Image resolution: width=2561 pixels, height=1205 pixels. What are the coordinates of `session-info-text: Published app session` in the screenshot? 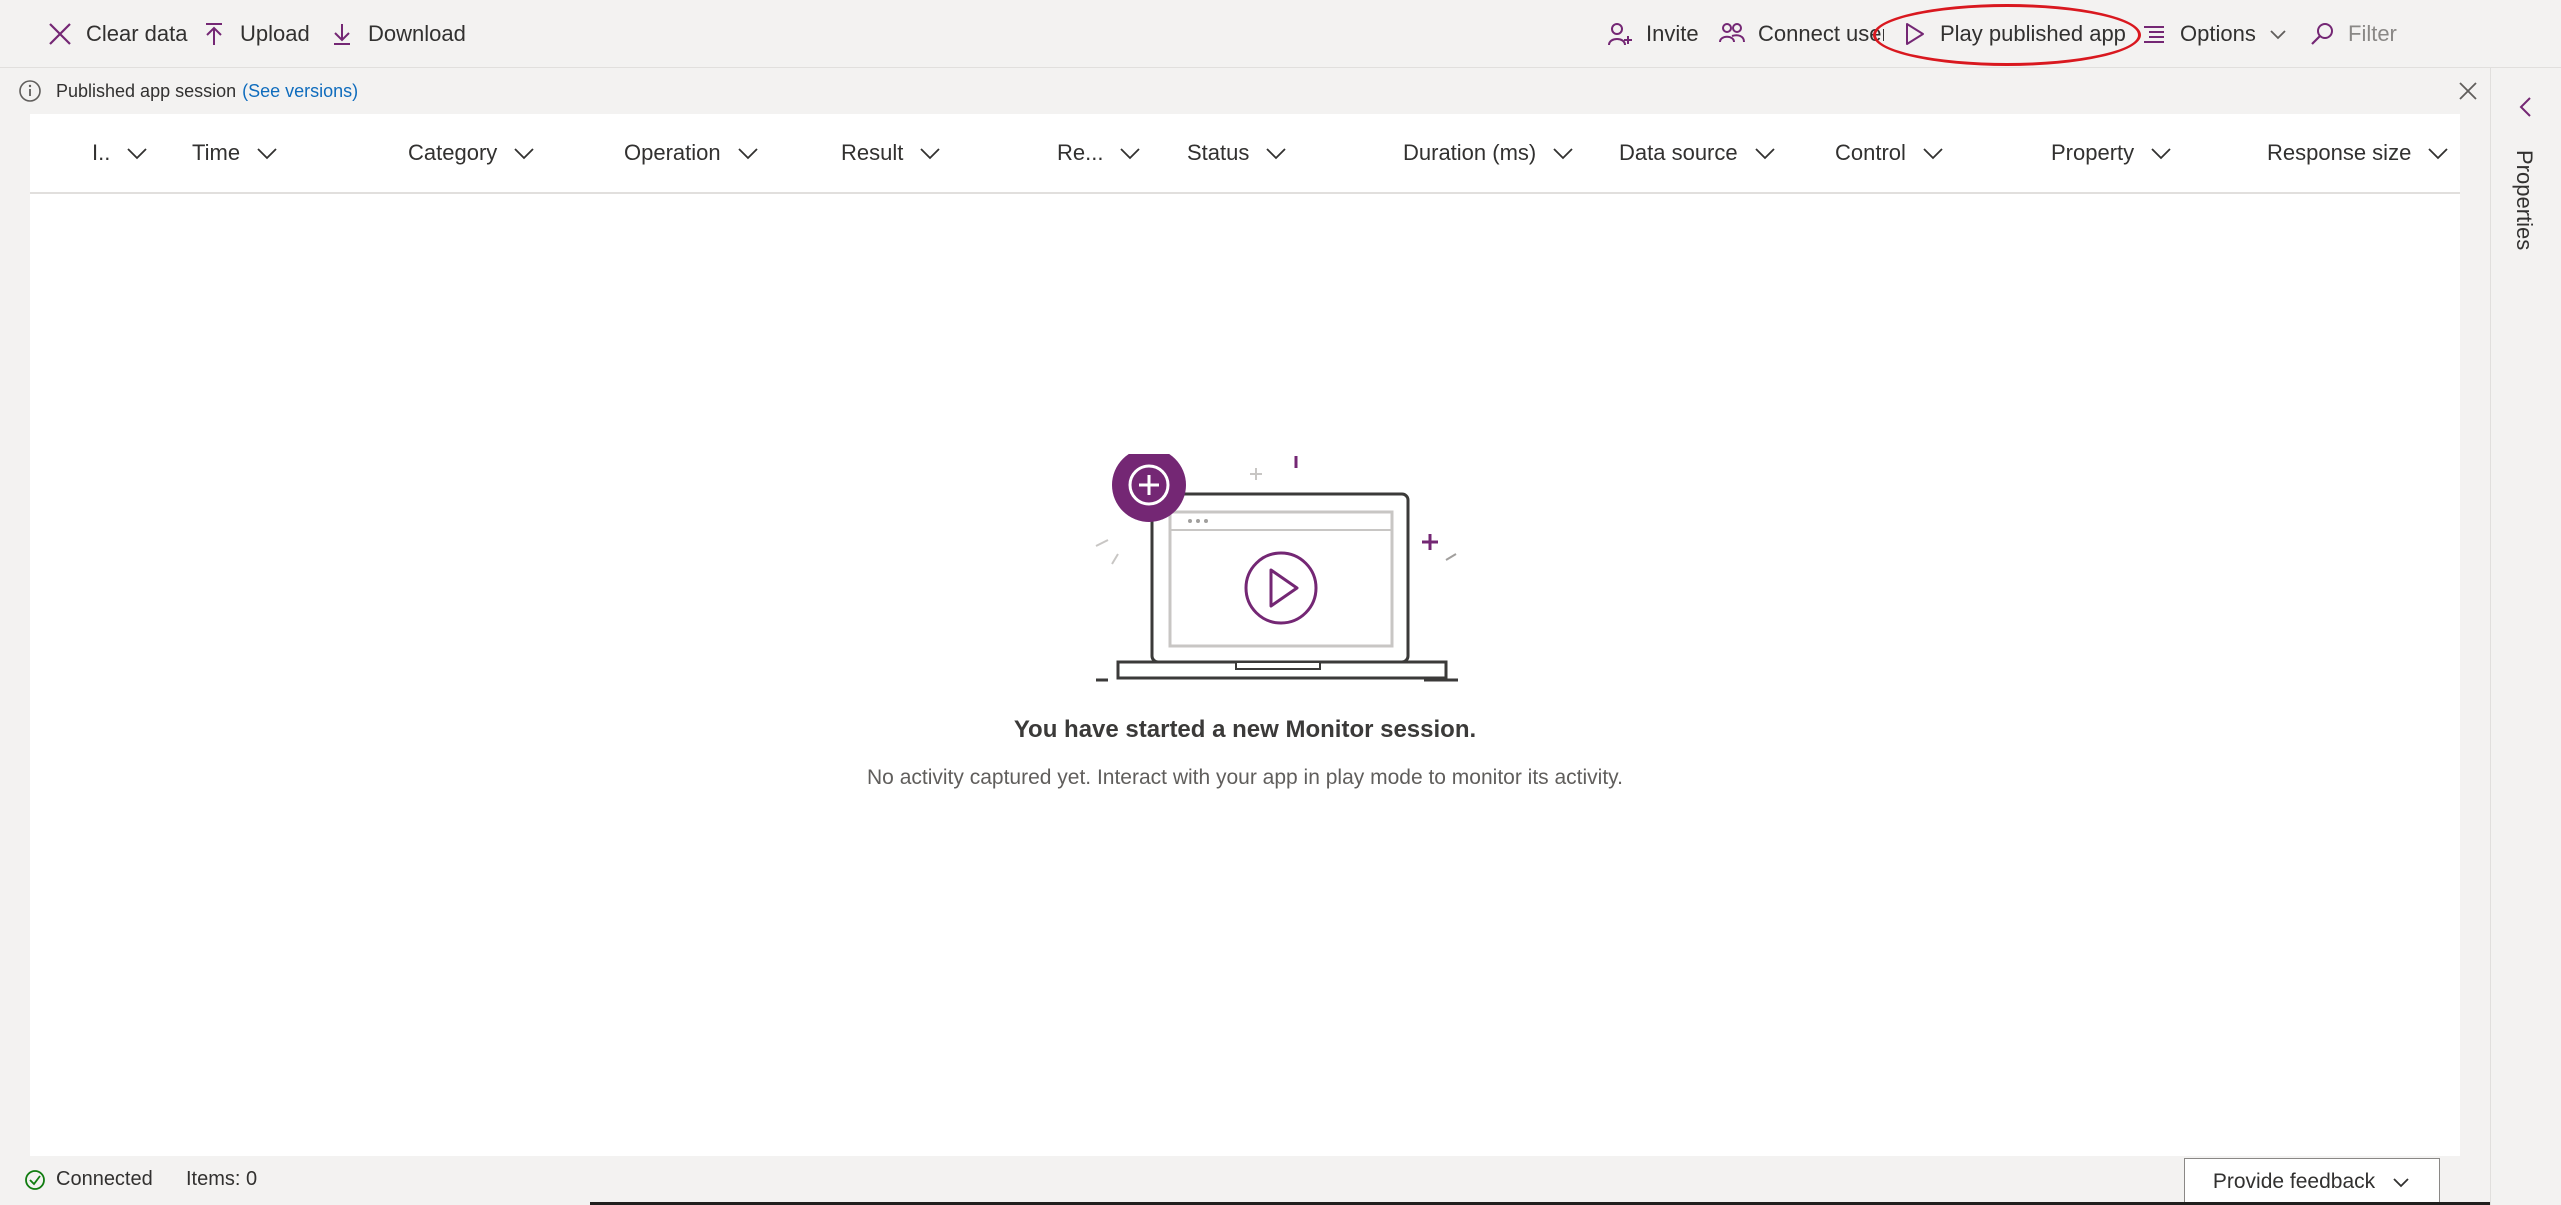 It's located at (146, 90).